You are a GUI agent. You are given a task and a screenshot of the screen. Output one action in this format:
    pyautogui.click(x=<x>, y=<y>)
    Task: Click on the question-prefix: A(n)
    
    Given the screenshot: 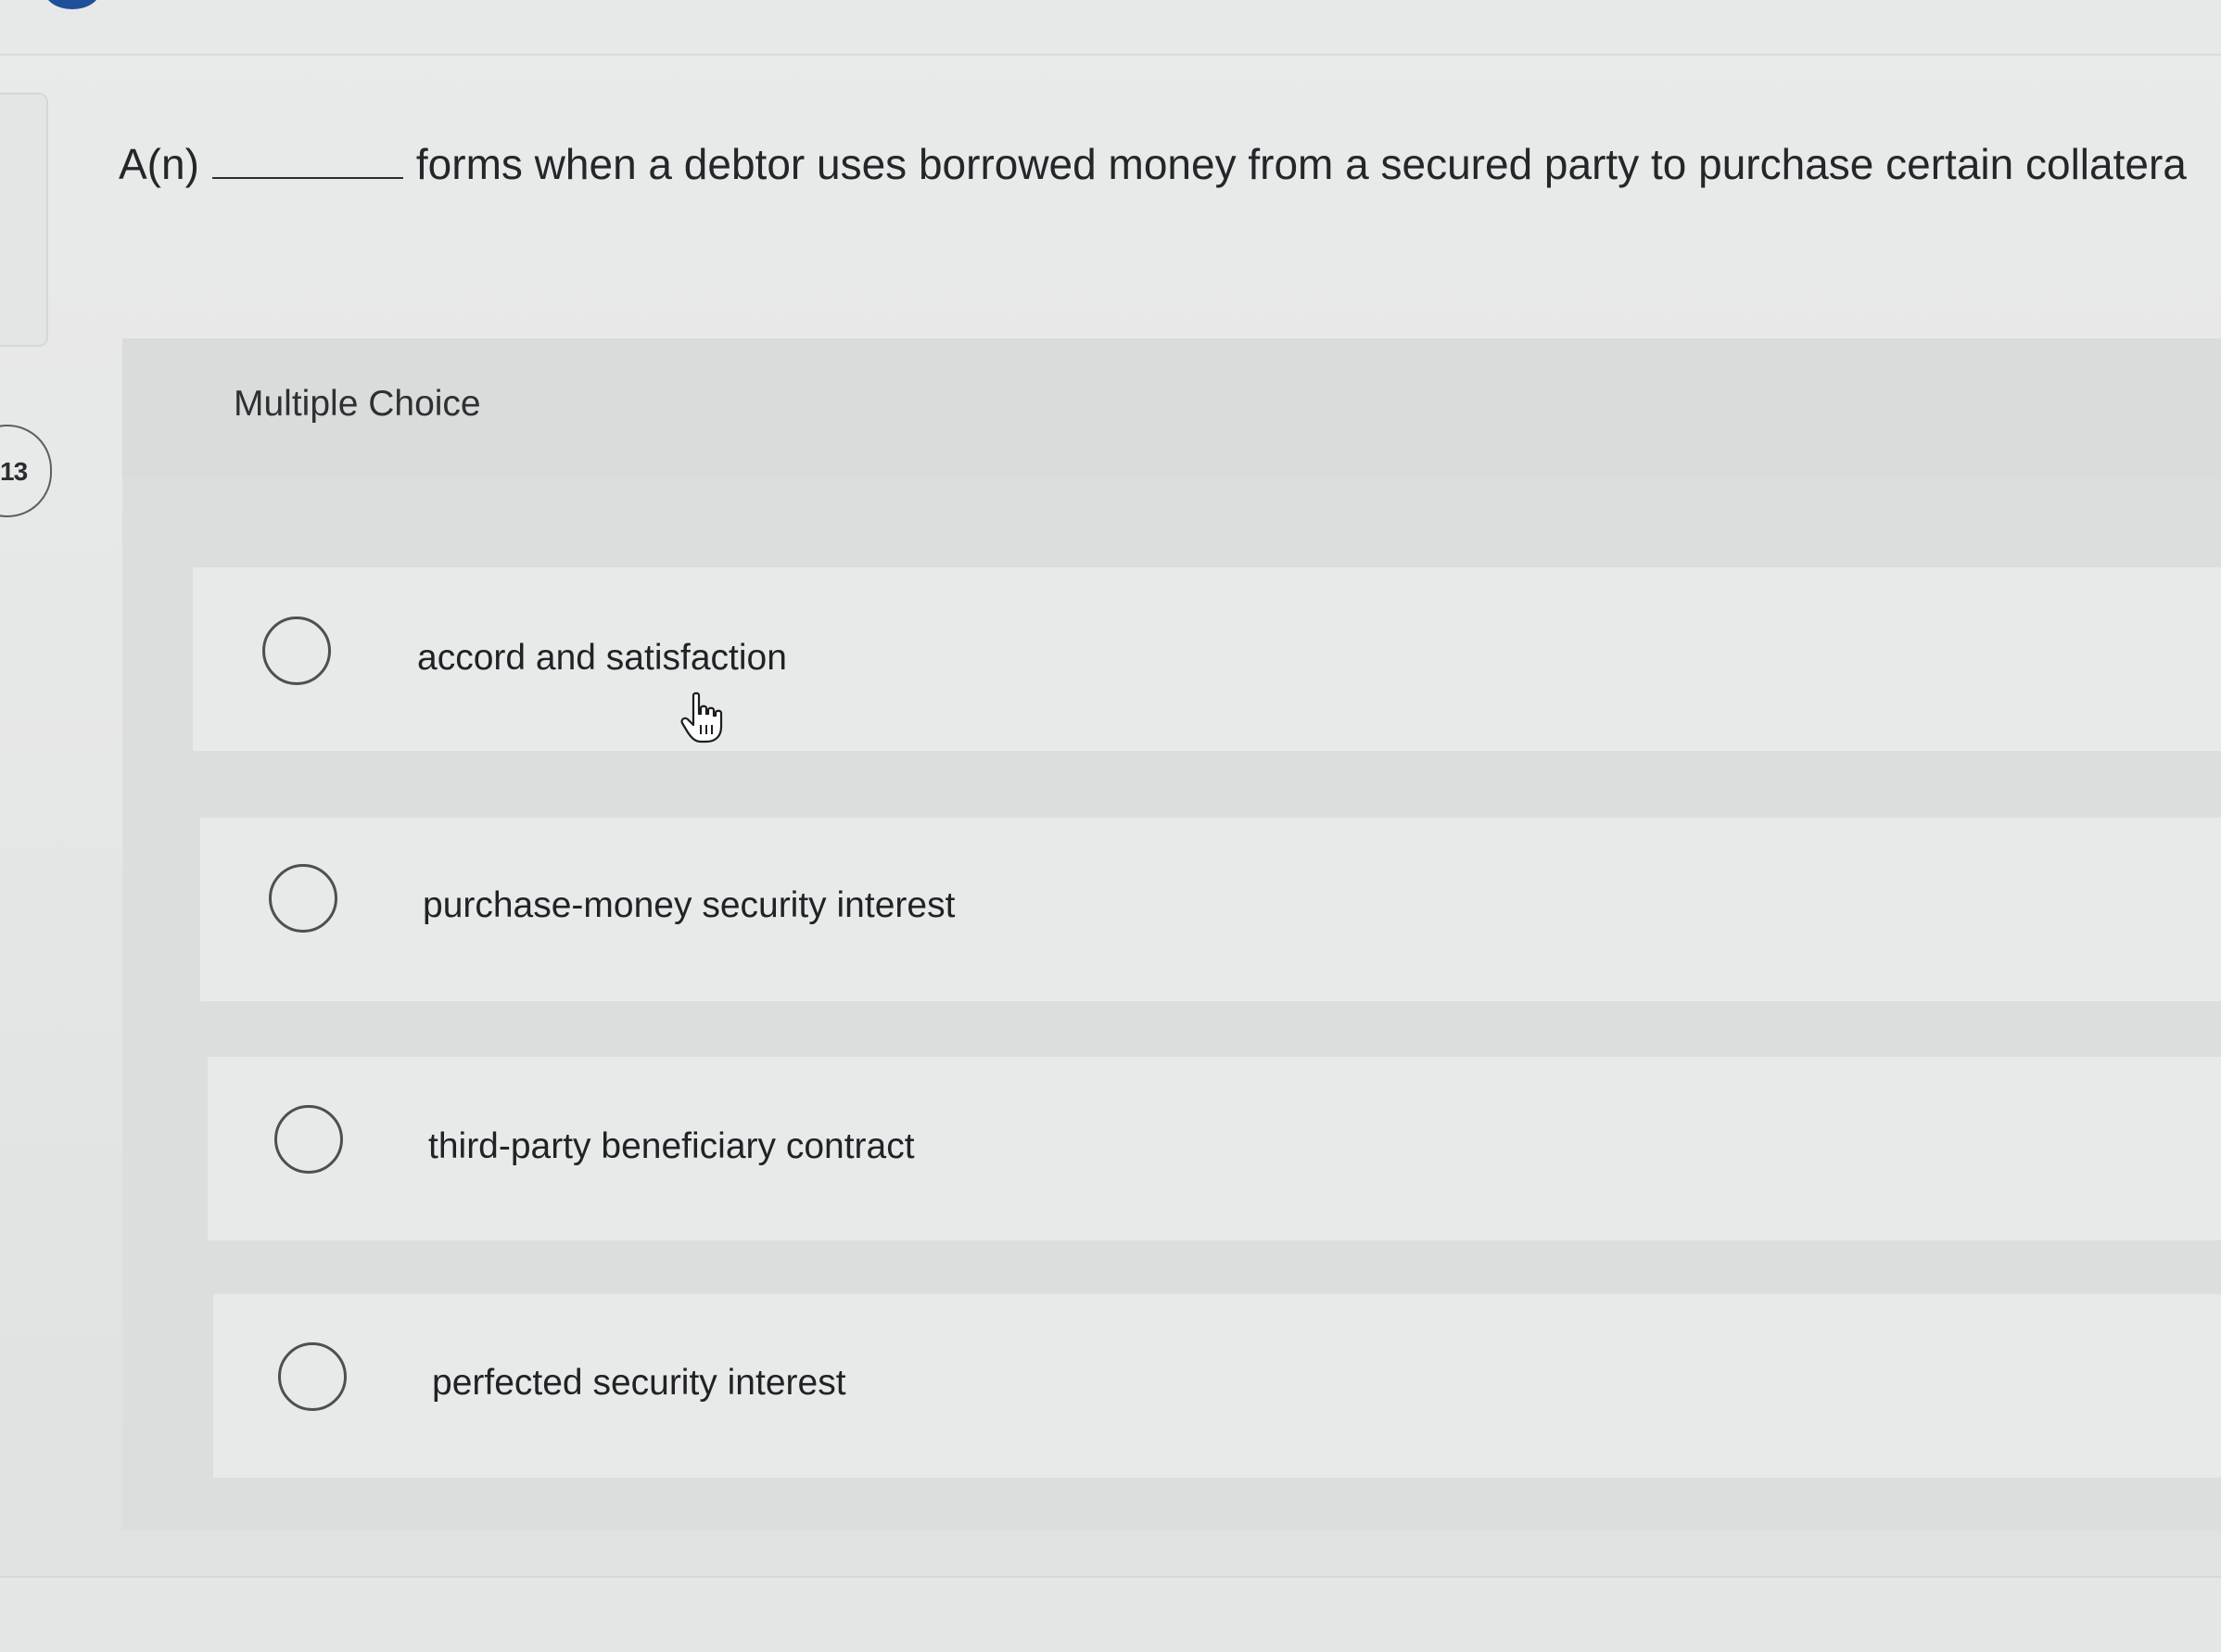 What is the action you would take?
    pyautogui.click(x=159, y=164)
    